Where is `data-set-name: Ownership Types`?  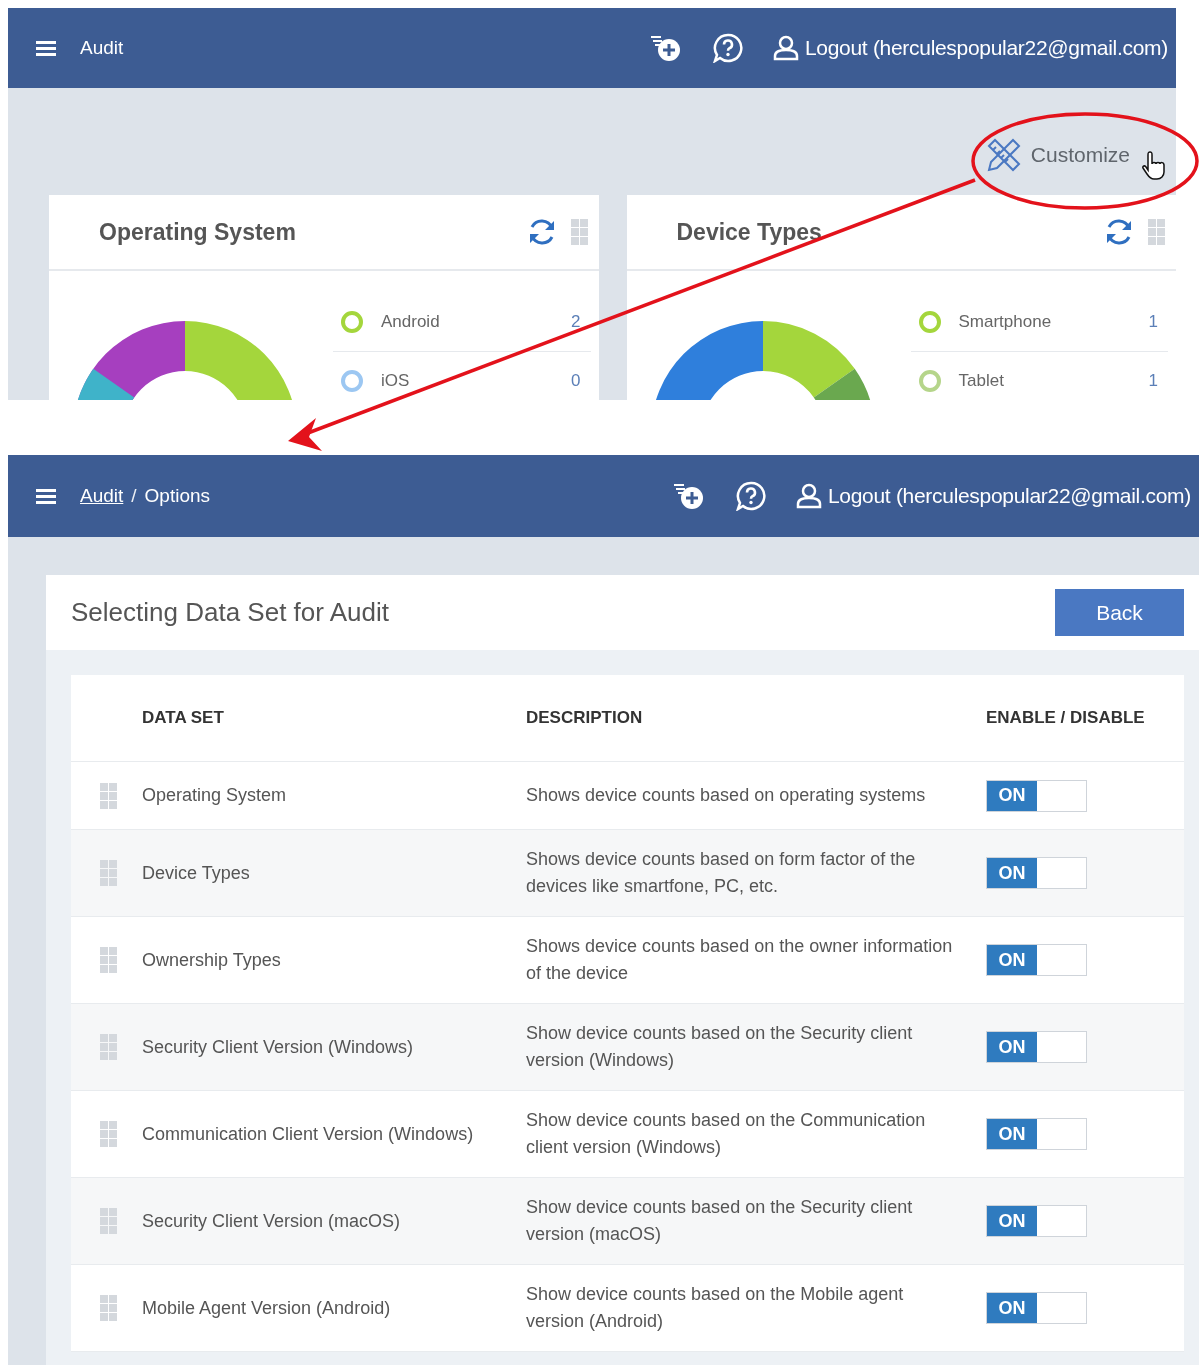 data-set-name: Ownership Types is located at coordinates (212, 960).